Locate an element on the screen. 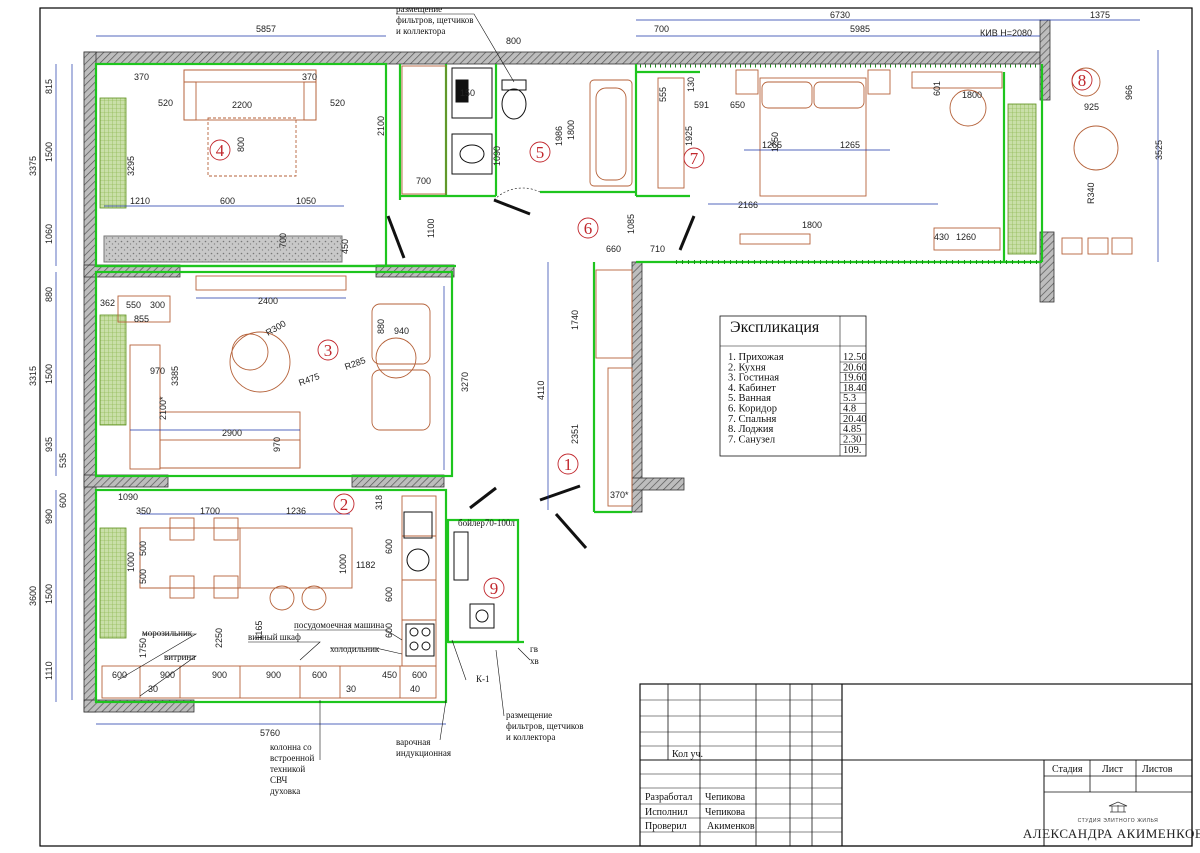 The image size is (1200, 853). office-desk is located at coordinates (223, 249).